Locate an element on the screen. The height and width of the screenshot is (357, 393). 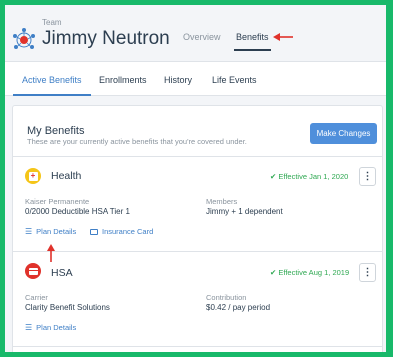
tab-history: History is located at coordinates (178, 80).